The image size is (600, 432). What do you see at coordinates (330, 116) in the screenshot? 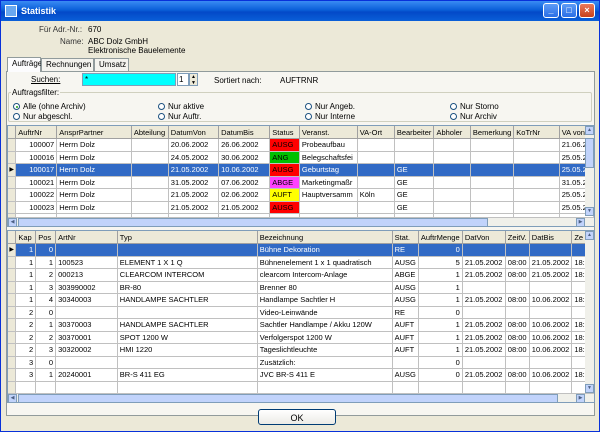
I see `filter-radio-interne: Nur Interne` at bounding box center [330, 116].